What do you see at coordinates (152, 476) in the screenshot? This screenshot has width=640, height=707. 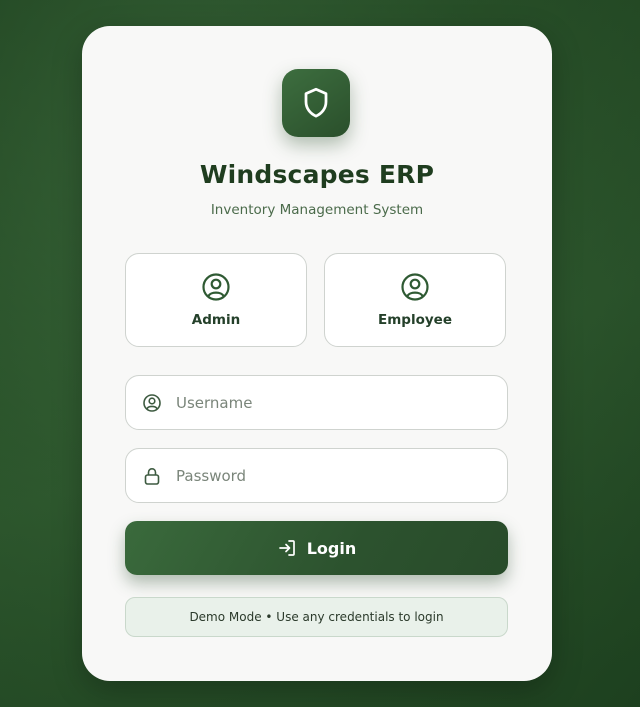 I see `lock-icon` at bounding box center [152, 476].